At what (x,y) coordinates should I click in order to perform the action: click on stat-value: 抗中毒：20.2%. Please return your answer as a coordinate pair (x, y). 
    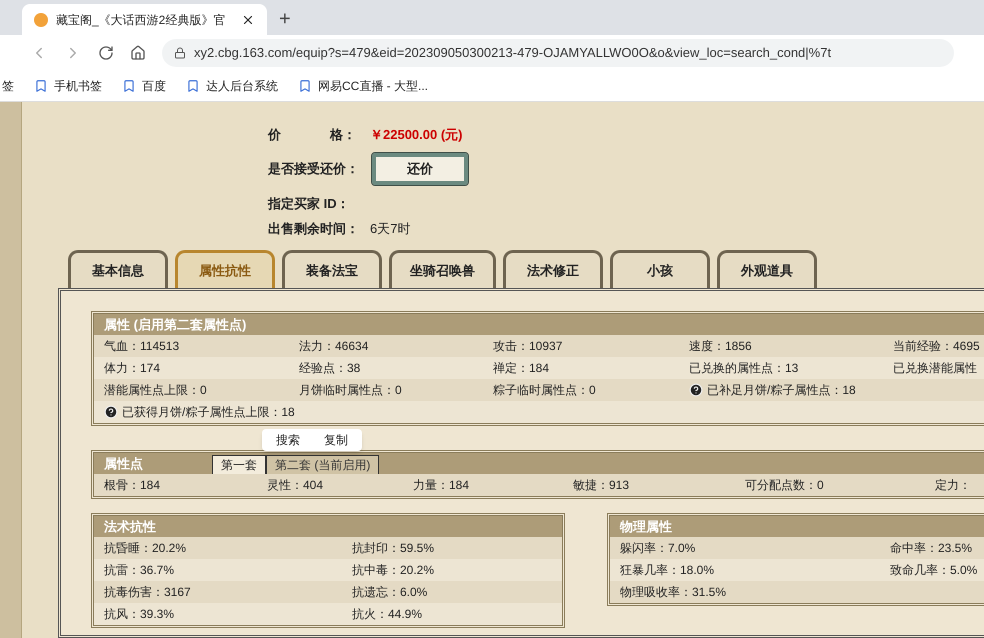
    Looking at the image, I should click on (394, 570).